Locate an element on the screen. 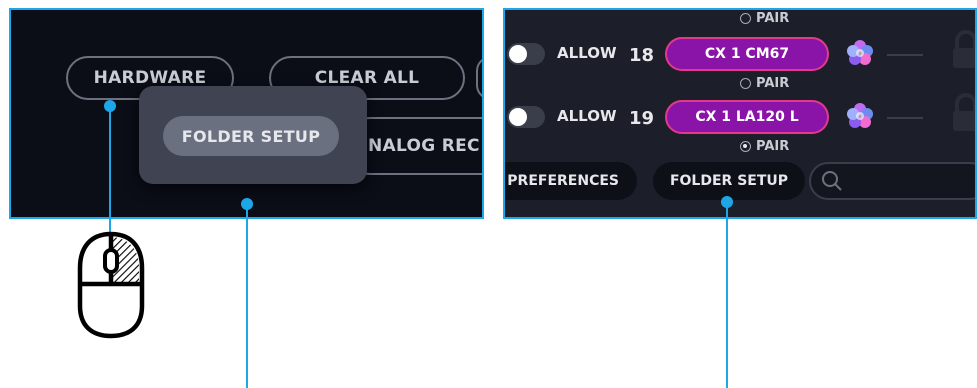  mouse-icon is located at coordinates (111, 285).